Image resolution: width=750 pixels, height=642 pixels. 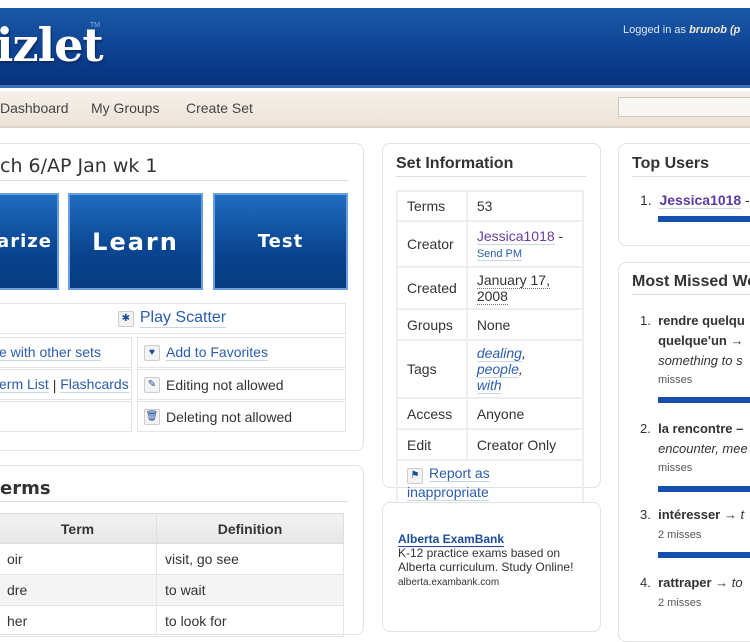 I want to click on missed-definition: encounter, mee, so click(x=703, y=448).